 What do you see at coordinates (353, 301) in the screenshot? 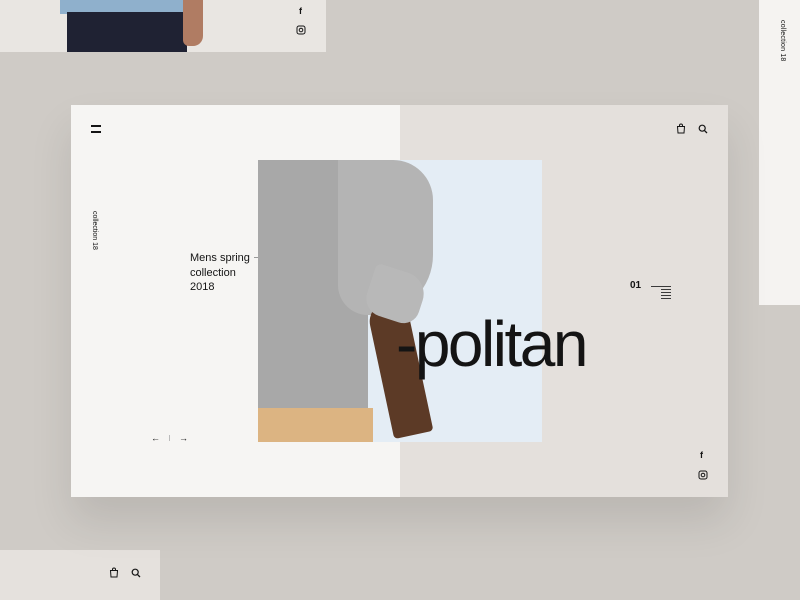
I see `product-photo` at bounding box center [353, 301].